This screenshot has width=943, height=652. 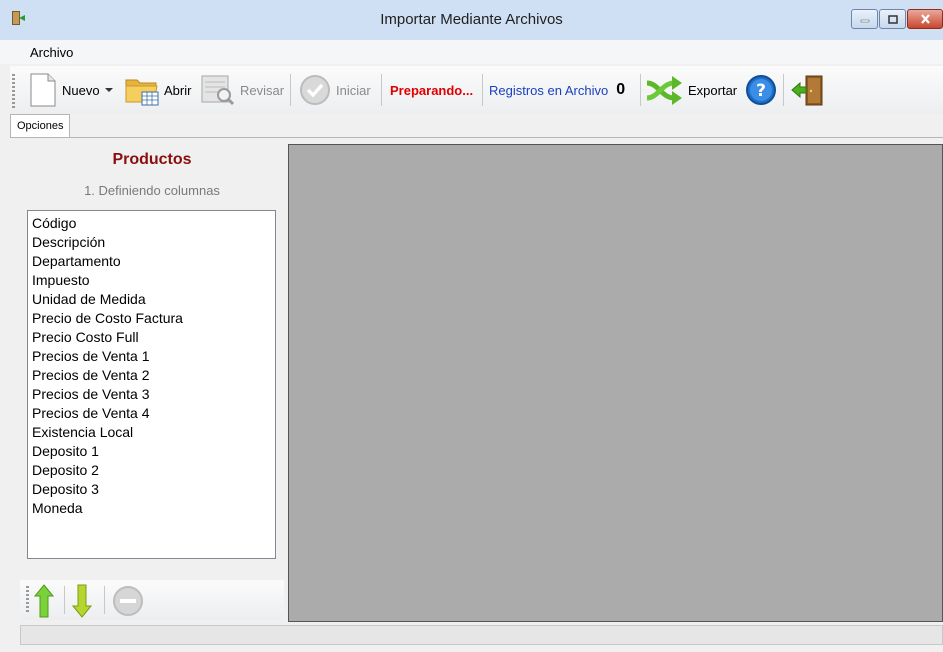 I want to click on list-item: Código, so click(x=151, y=223).